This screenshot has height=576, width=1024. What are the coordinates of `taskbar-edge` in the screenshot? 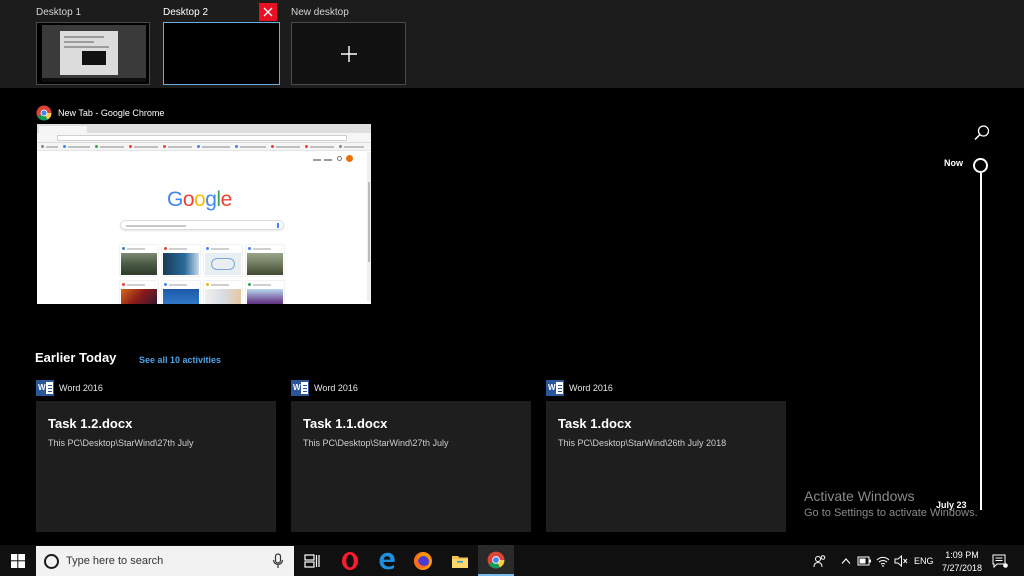 It's located at (387, 560).